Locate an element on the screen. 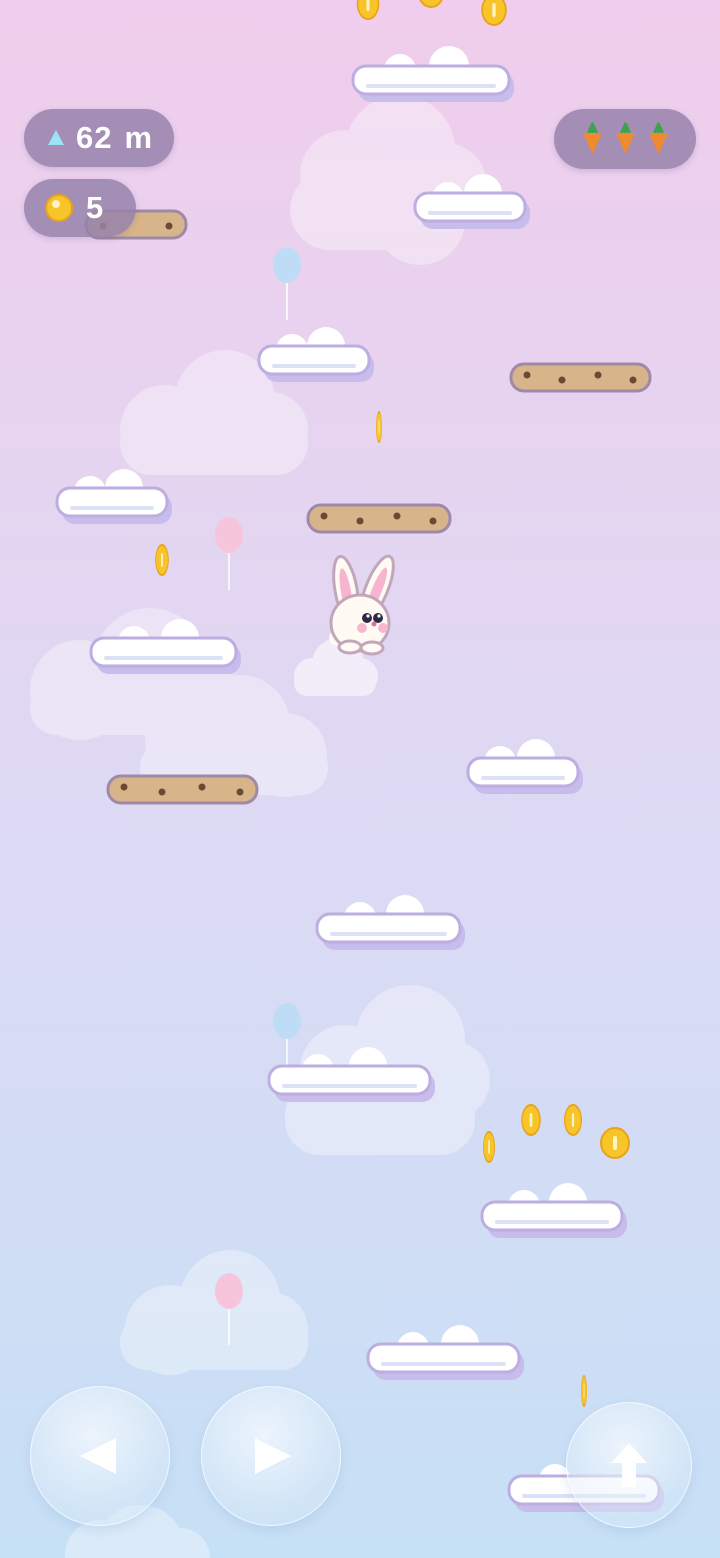 The width and height of the screenshot is (720, 1558). move-left-button is located at coordinates (100, 1456).